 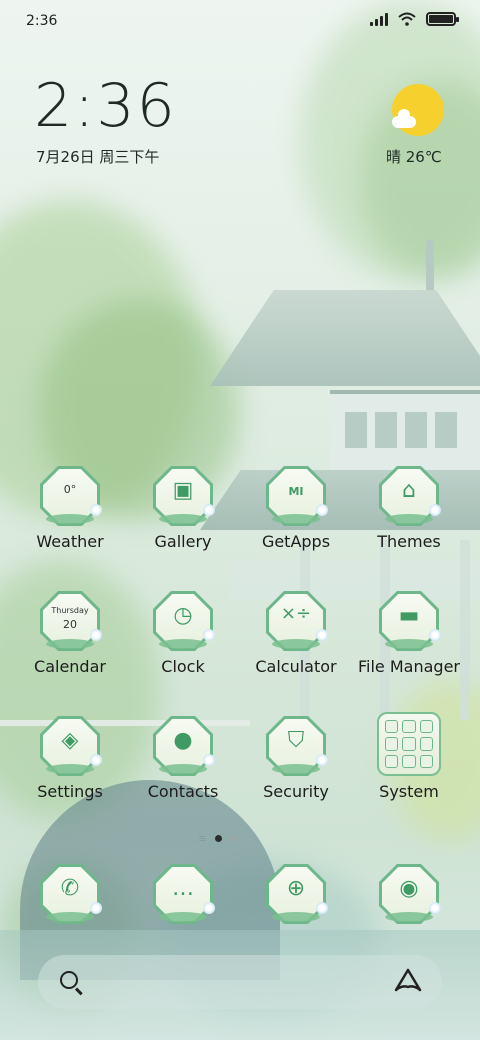 I want to click on status-bar: 2:36, so click(x=240, y=22).